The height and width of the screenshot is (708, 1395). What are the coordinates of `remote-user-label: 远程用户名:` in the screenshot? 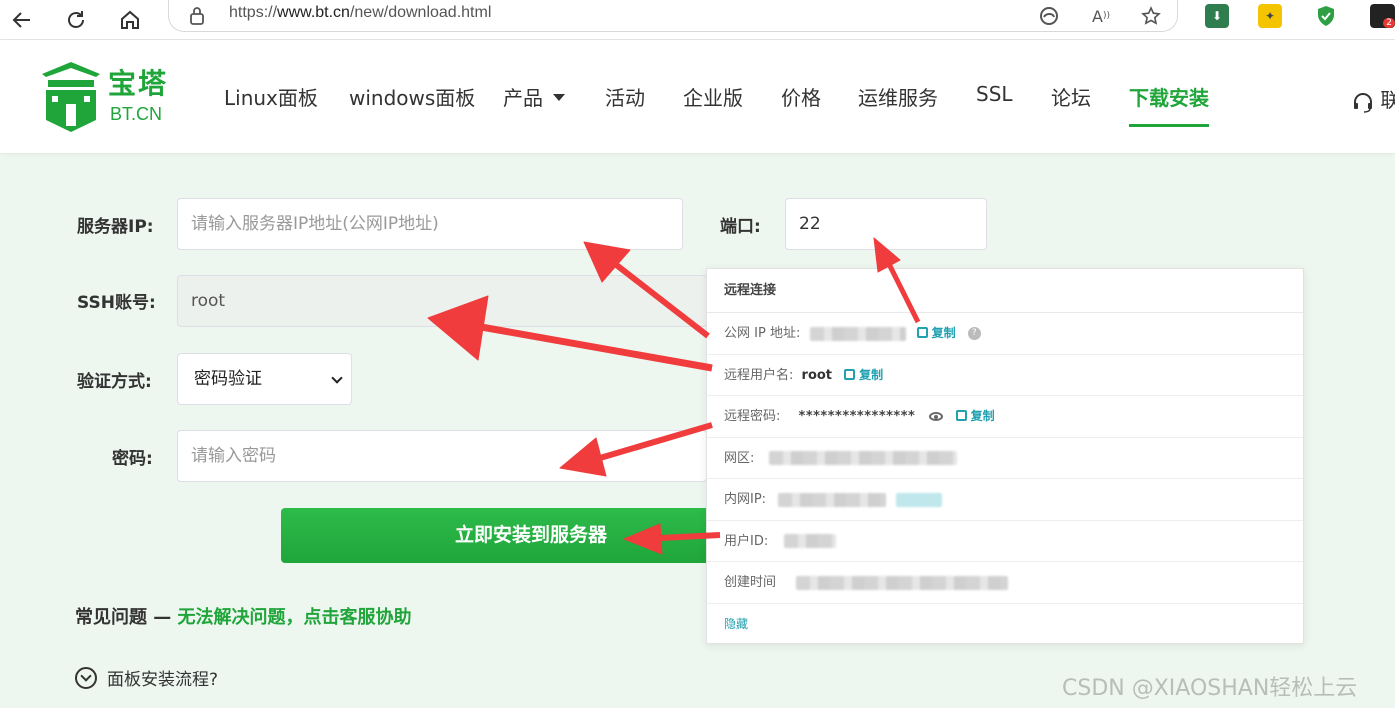 It's located at (759, 375).